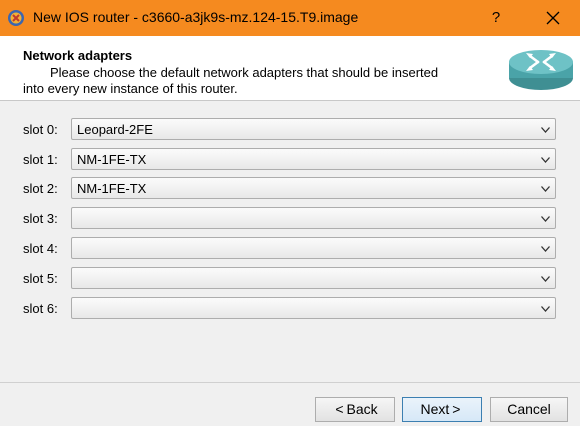  Describe the element at coordinates (313, 248) in the screenshot. I see `slot-4-select` at that location.